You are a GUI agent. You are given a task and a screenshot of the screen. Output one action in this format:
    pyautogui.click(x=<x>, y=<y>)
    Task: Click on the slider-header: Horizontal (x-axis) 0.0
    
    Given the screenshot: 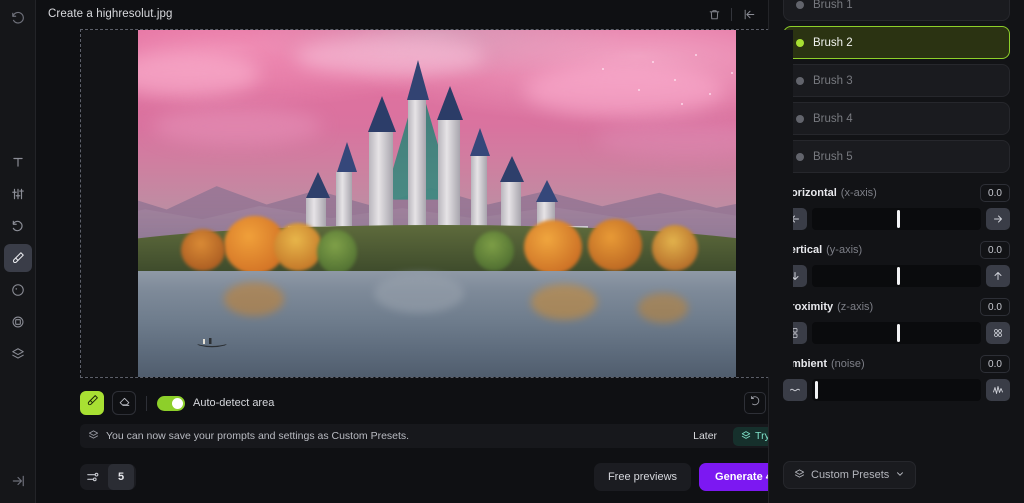 What is the action you would take?
    pyautogui.click(x=896, y=193)
    